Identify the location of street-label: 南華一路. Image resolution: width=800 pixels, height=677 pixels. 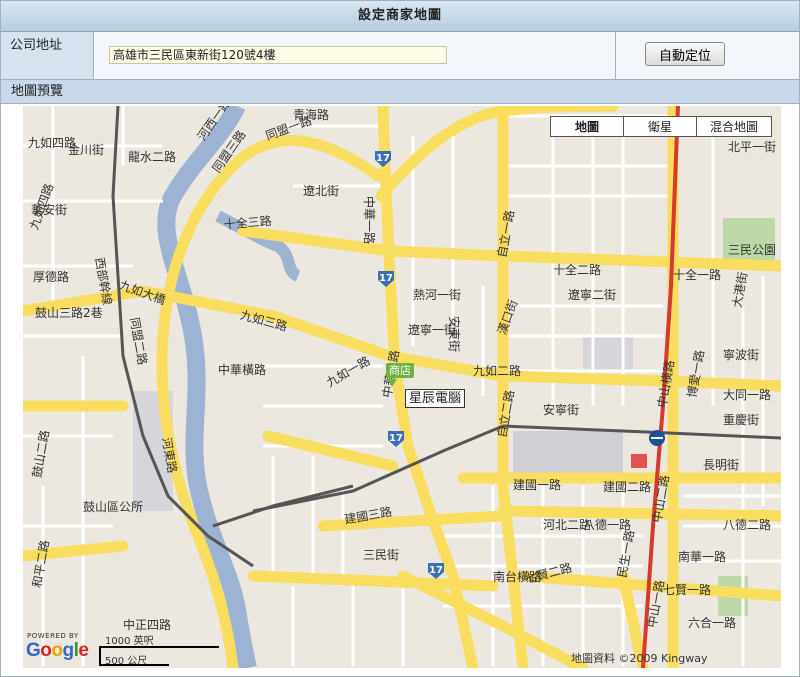
(702, 557).